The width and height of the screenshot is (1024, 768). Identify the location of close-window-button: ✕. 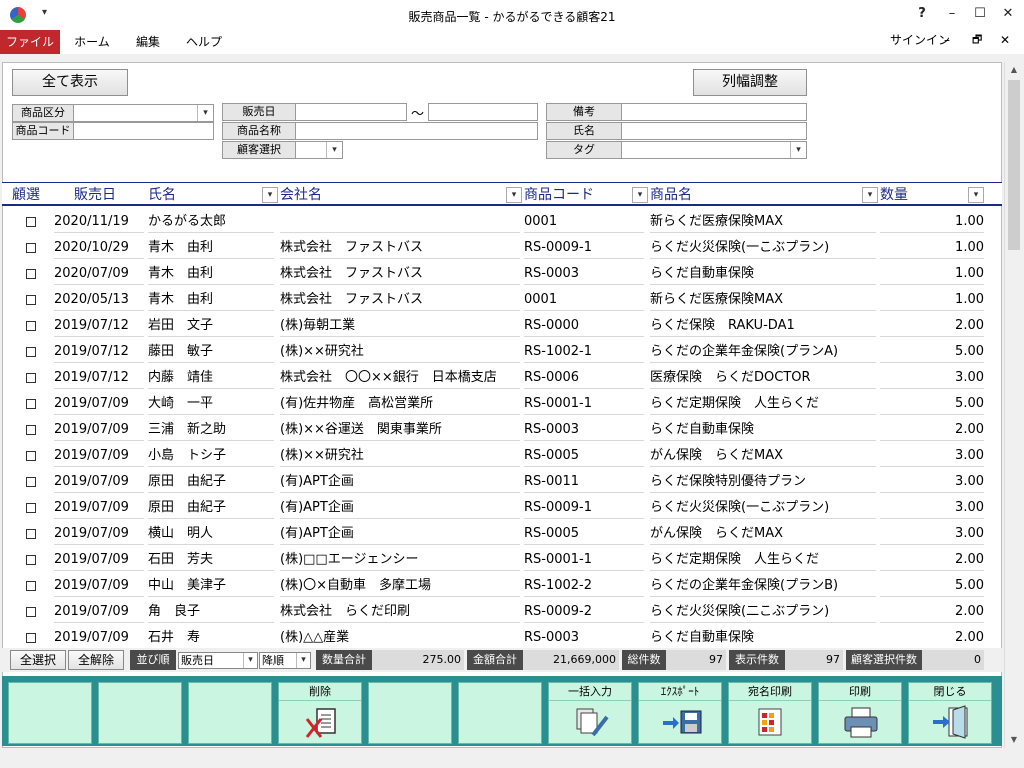
(1008, 15).